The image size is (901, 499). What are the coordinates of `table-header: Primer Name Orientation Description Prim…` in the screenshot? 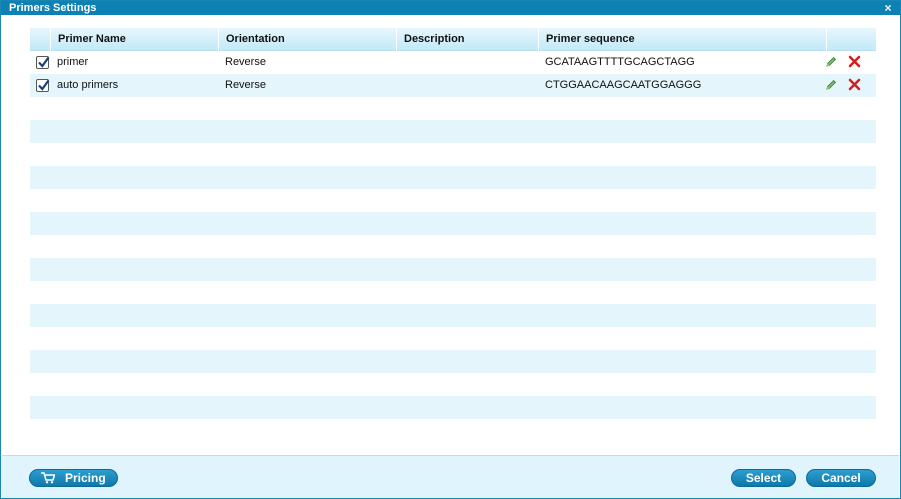 It's located at (453, 39).